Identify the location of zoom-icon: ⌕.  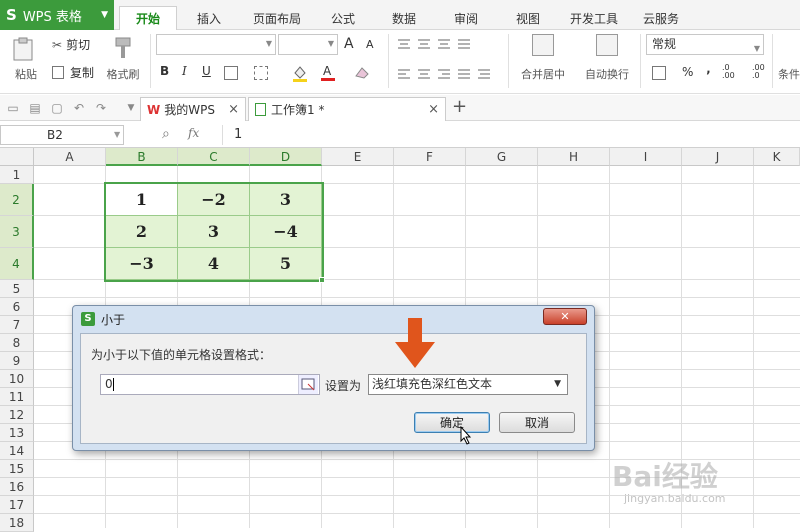
(166, 134).